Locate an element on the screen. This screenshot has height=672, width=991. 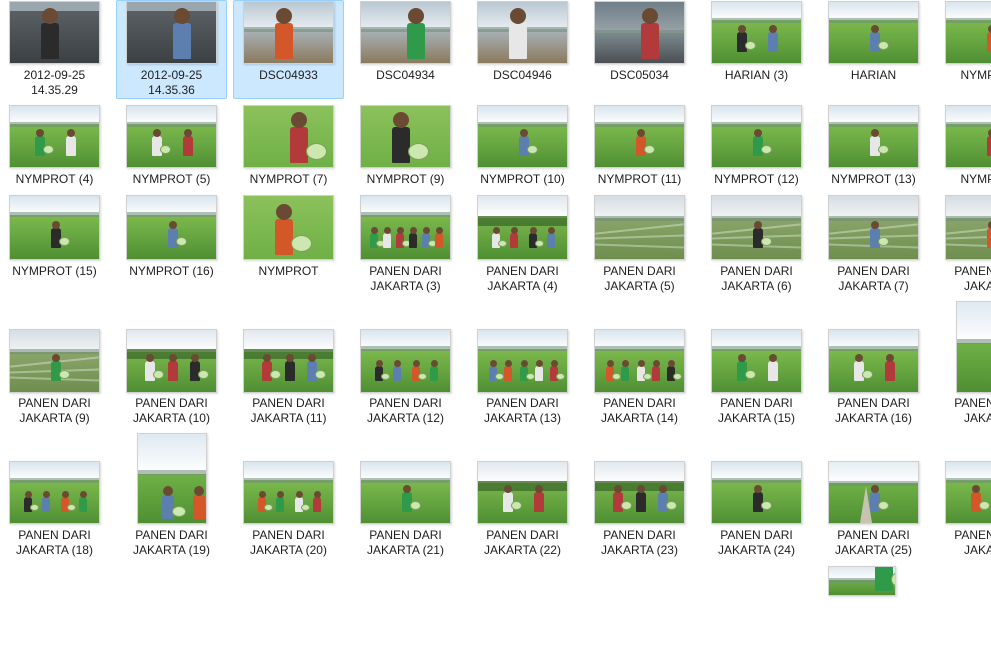
file-item: NYMPROT (9) is located at coordinates (405, 153).